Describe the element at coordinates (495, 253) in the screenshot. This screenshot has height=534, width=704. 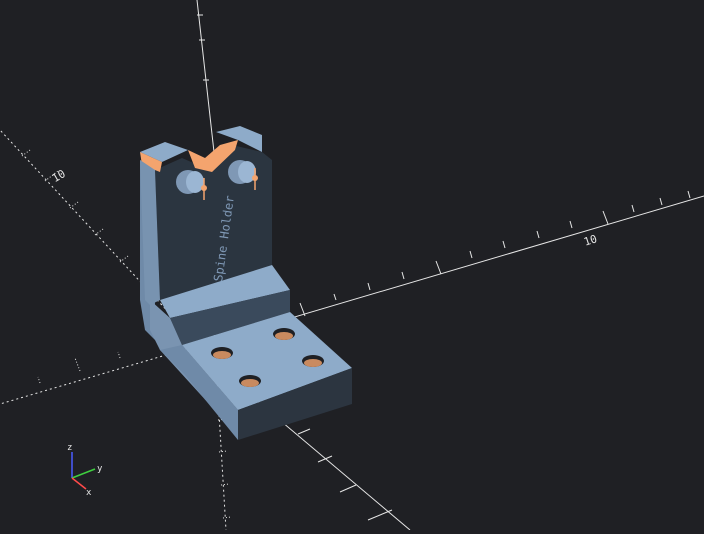
I see `x-axis-ticks` at that location.